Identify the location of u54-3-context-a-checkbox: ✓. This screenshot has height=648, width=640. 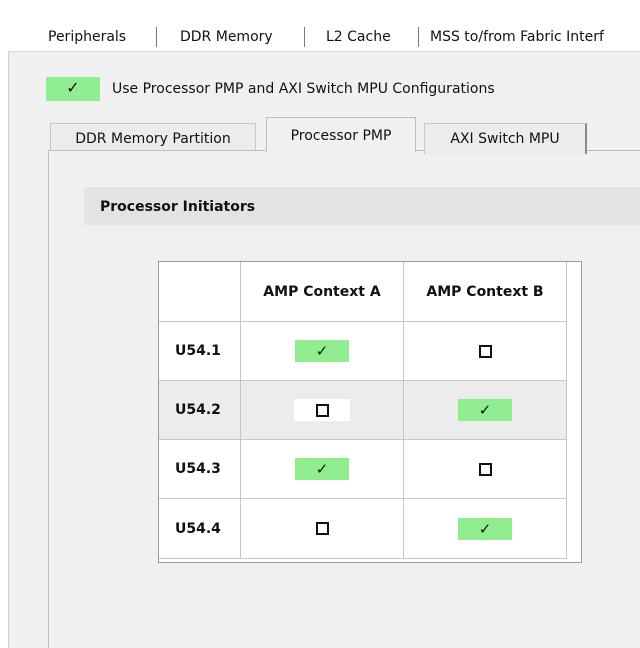
(322, 469).